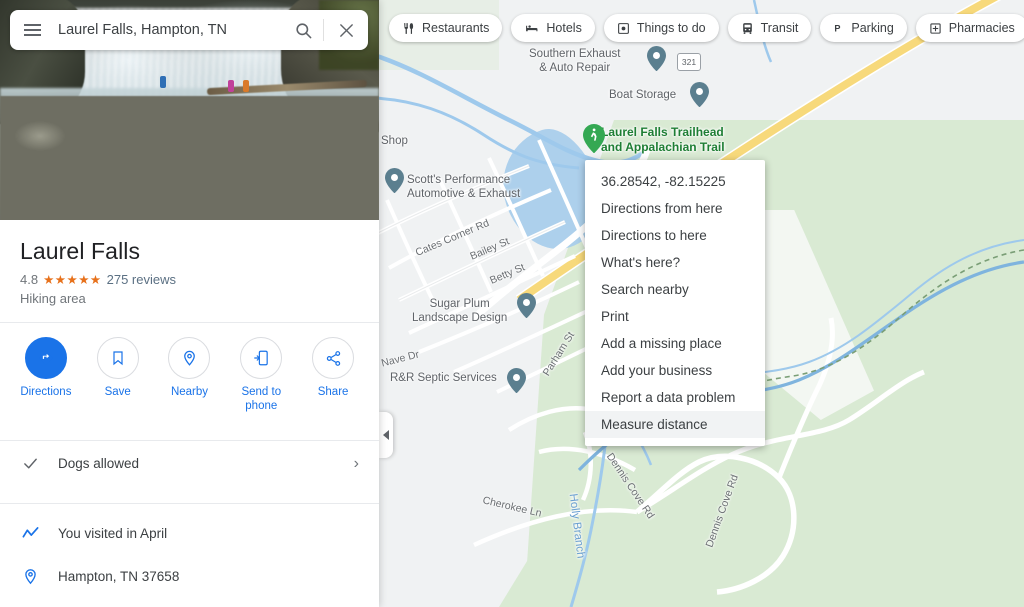 Image resolution: width=1024 pixels, height=607 pixels. What do you see at coordinates (981, 28) in the screenshot?
I see `chip-label: Pharmacies` at bounding box center [981, 28].